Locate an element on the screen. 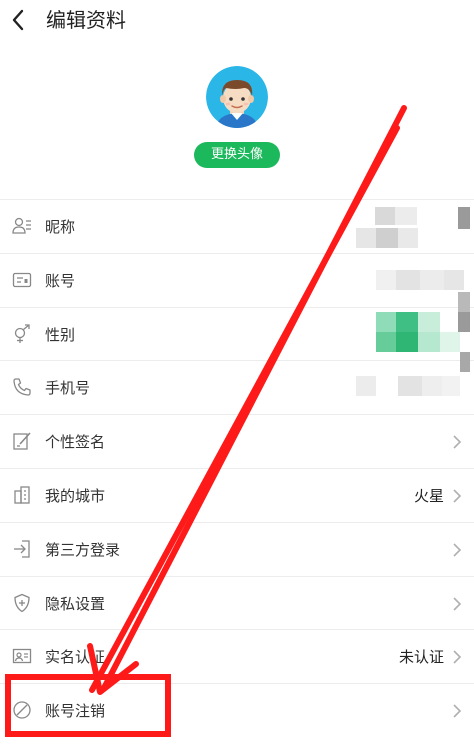 Image resolution: width=474 pixels, height=747 pixels. prohibit-icon is located at coordinates (22, 710).